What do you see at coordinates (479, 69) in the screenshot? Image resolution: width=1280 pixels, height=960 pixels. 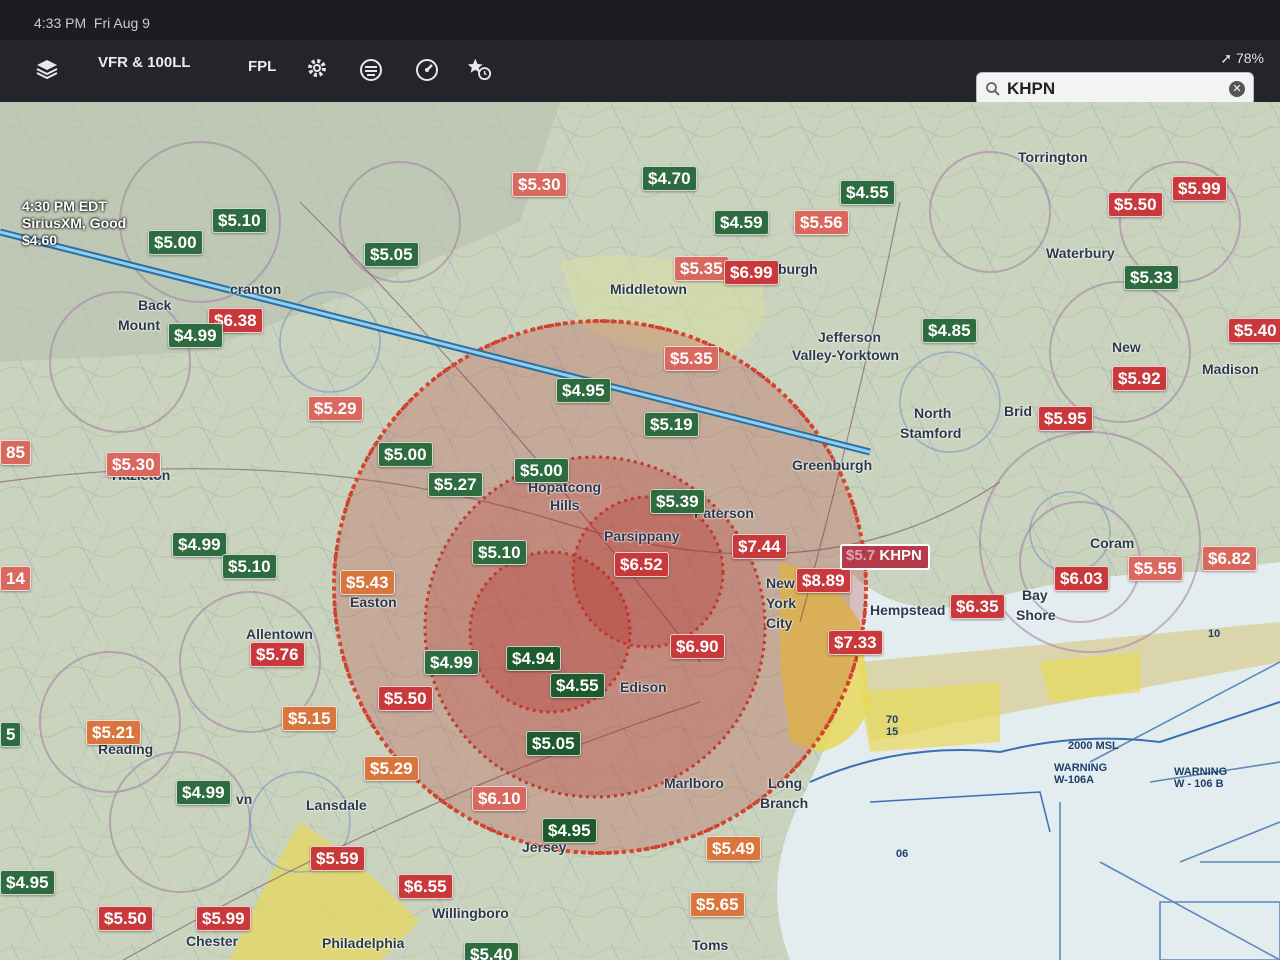 I see `favorites-icon` at bounding box center [479, 69].